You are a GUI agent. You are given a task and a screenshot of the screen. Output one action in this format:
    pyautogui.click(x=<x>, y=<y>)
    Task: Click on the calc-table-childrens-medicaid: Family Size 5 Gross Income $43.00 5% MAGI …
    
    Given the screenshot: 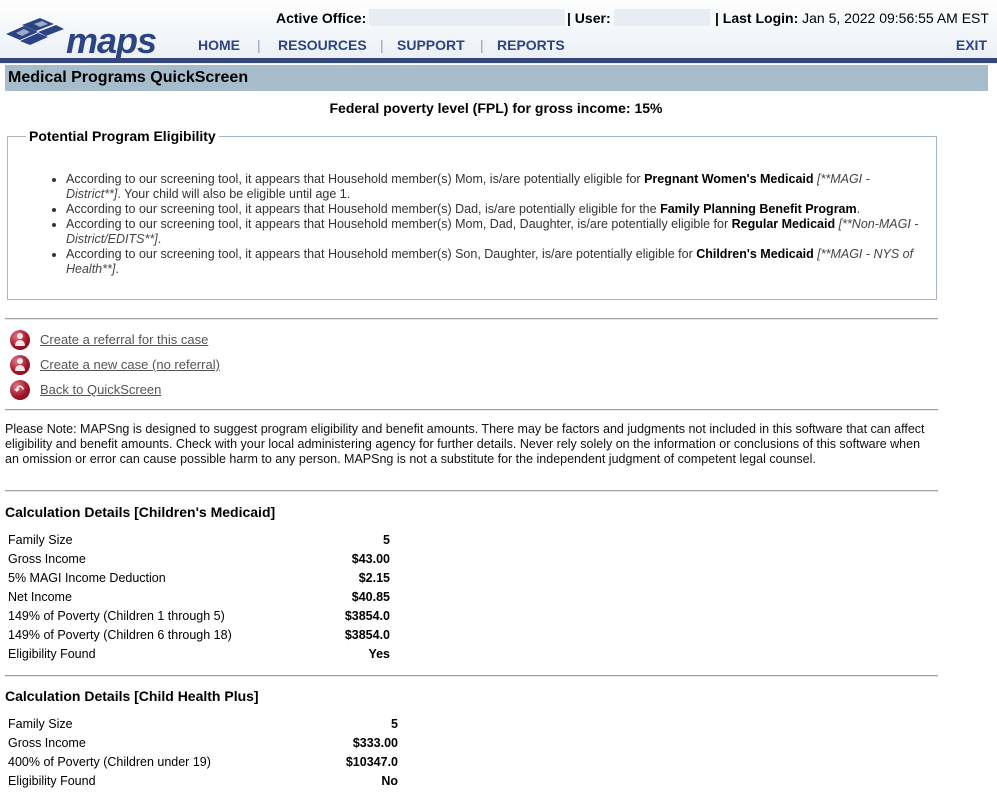 What is the action you would take?
    pyautogui.click(x=199, y=596)
    